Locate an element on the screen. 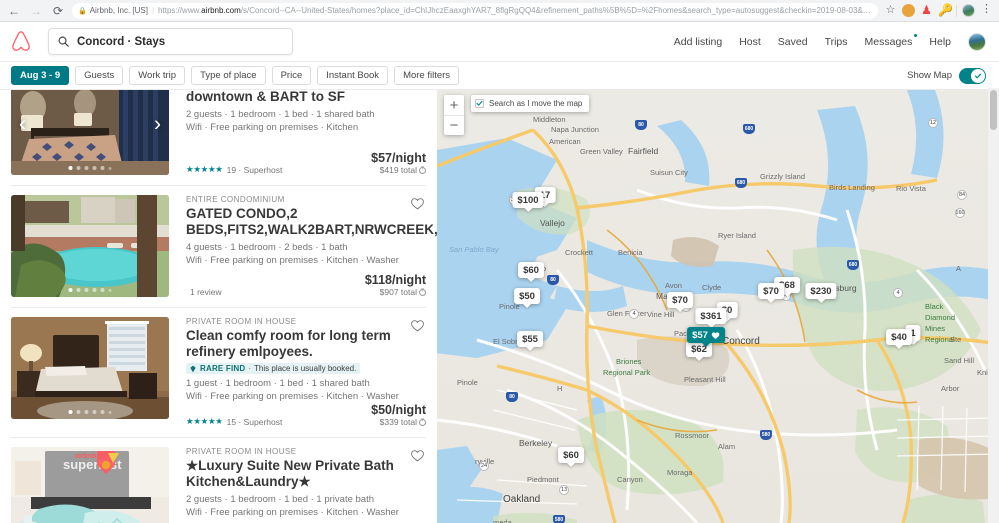 The height and width of the screenshot is (523, 999). photo-dots is located at coordinates (90, 290).